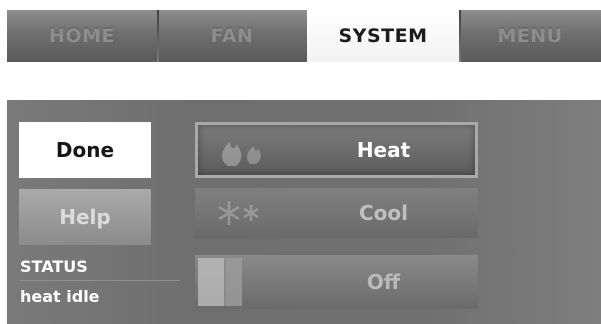 The height and width of the screenshot is (324, 601). I want to click on snowflake-icon, so click(238, 213).